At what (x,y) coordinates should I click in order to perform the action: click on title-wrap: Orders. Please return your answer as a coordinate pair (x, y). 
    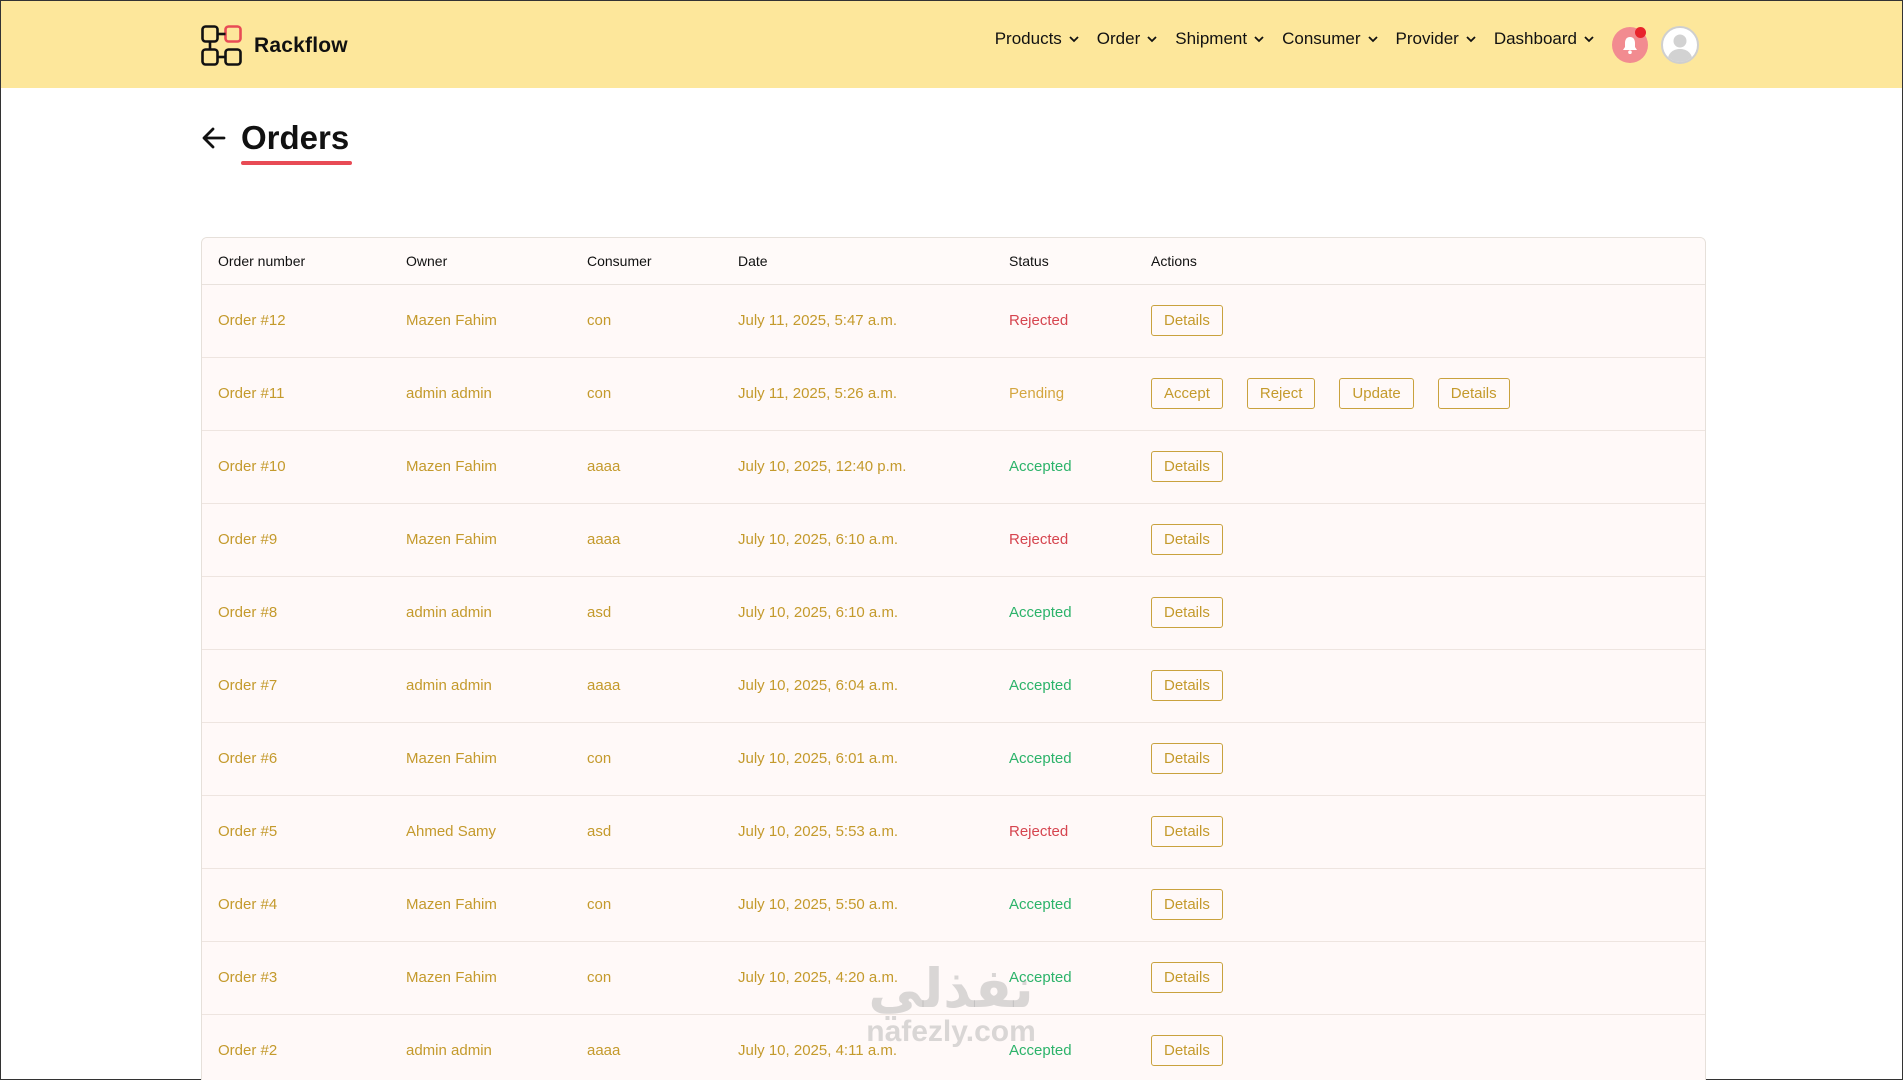
    Looking at the image, I should click on (296, 142).